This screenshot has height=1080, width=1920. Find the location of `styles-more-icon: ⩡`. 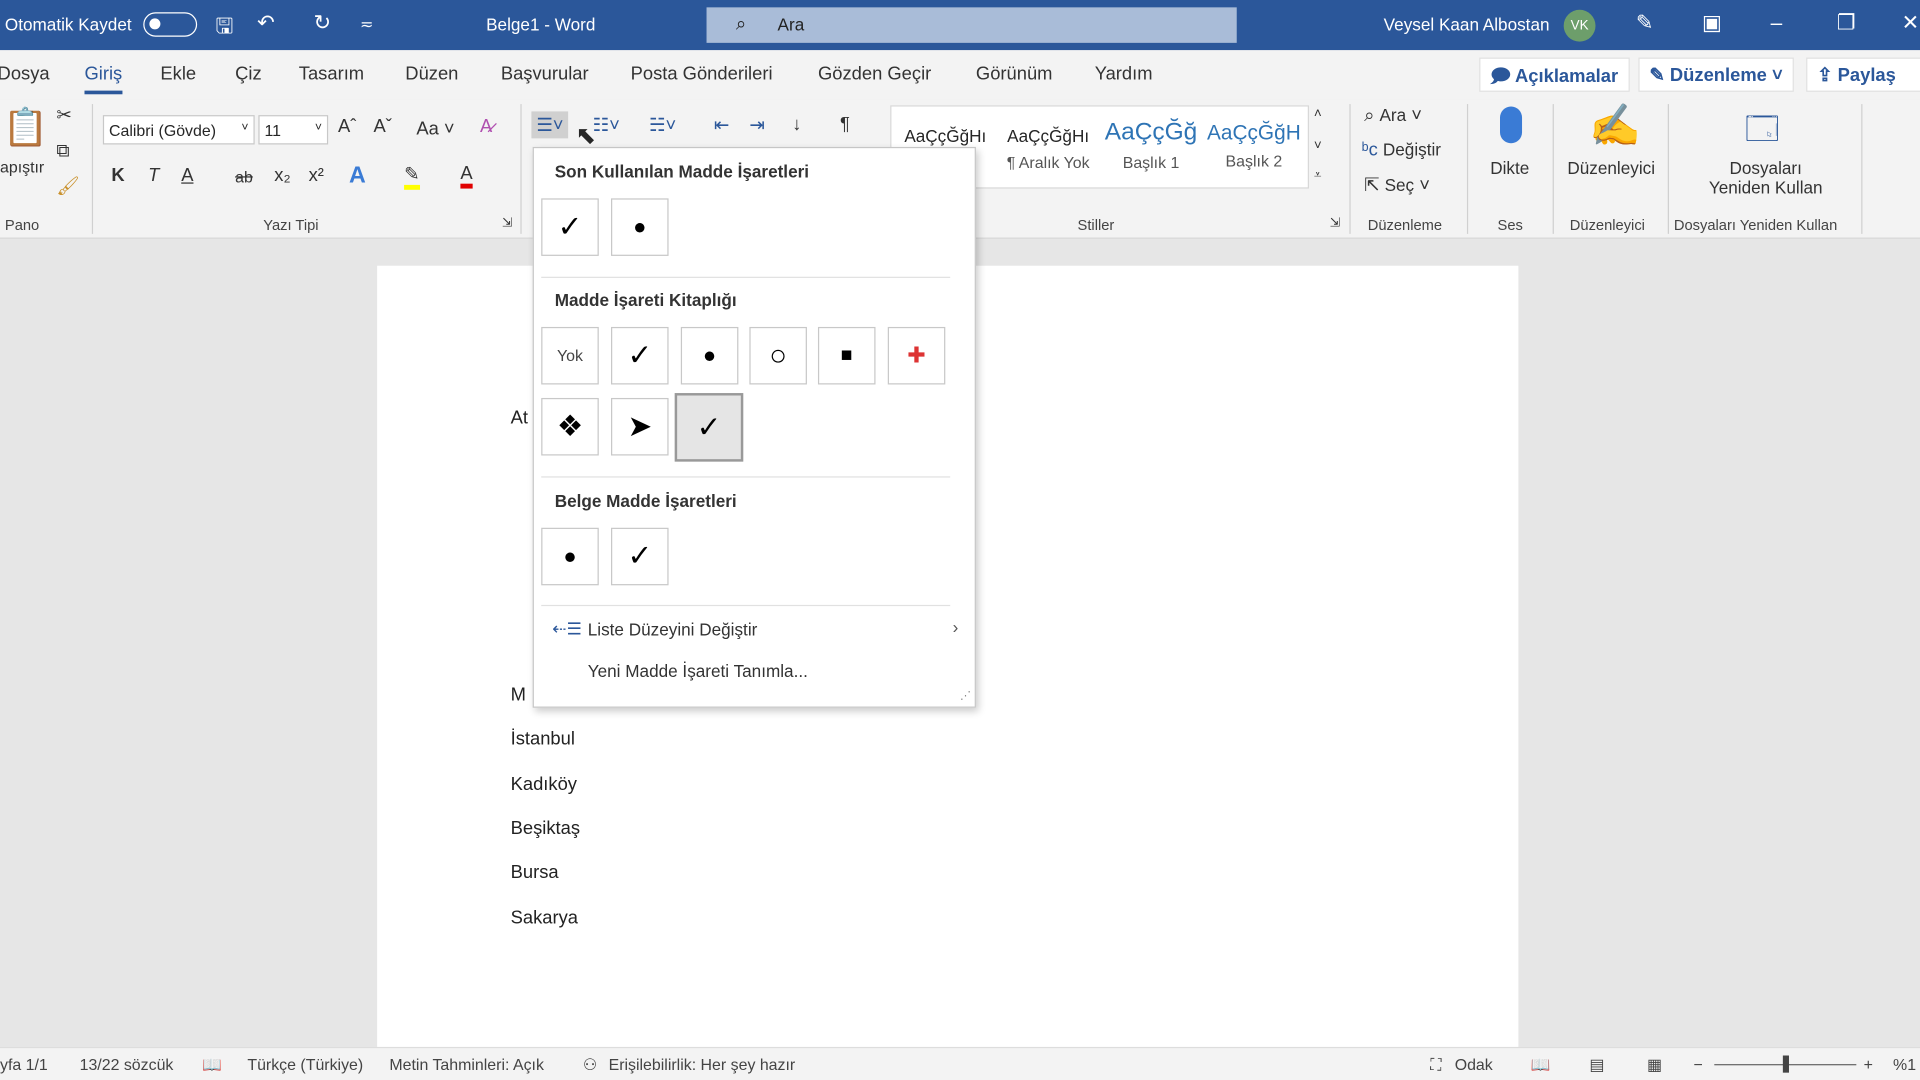

styles-more-icon: ⩡ is located at coordinates (1318, 176).